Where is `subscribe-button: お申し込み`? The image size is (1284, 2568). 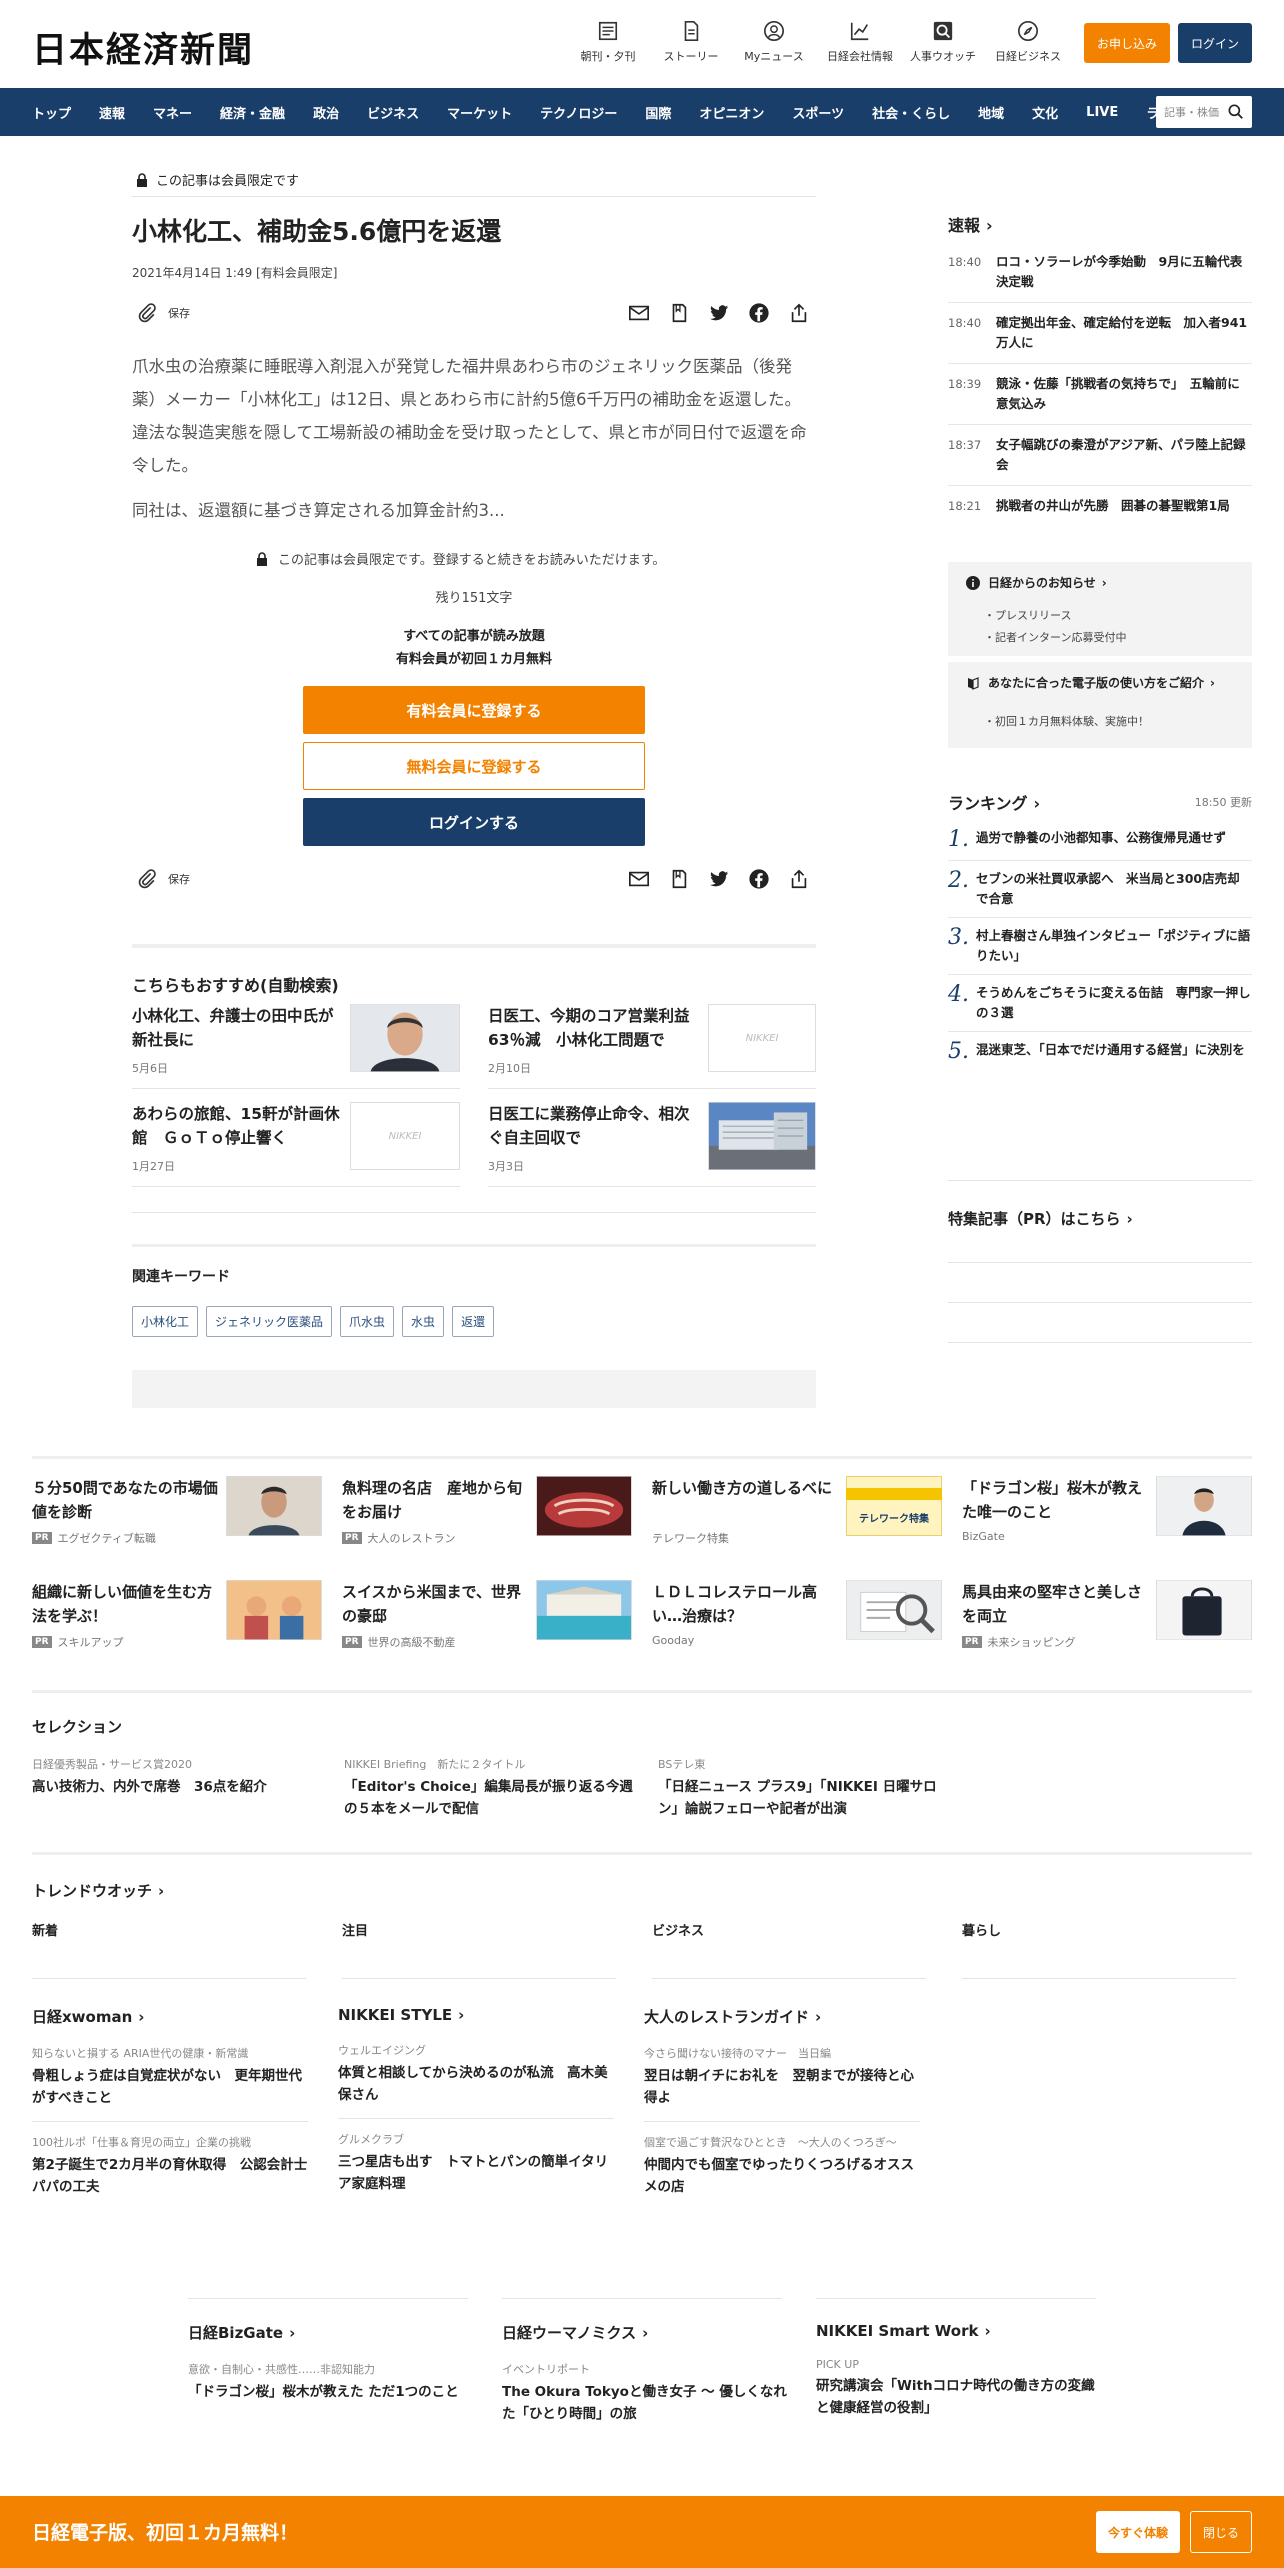
subscribe-button: お申し込み is located at coordinates (1127, 43).